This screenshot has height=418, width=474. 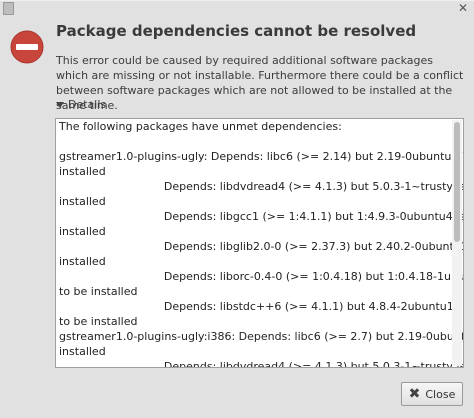 What do you see at coordinates (414, 394) in the screenshot?
I see `close-icon: ✖` at bounding box center [414, 394].